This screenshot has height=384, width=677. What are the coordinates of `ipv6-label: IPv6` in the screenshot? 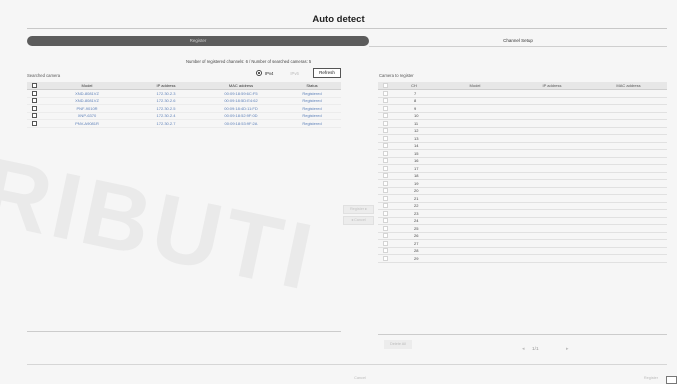 It's located at (294, 73).